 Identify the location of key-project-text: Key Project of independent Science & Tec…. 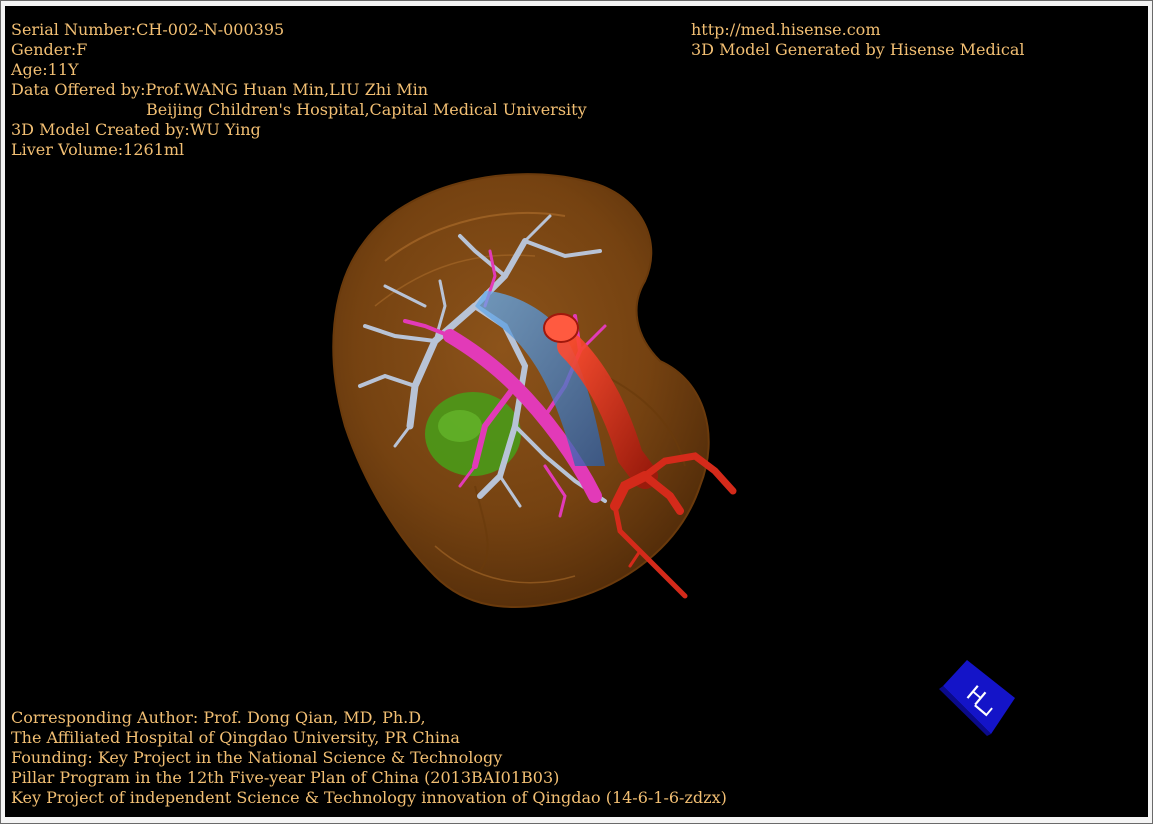
(369, 797).